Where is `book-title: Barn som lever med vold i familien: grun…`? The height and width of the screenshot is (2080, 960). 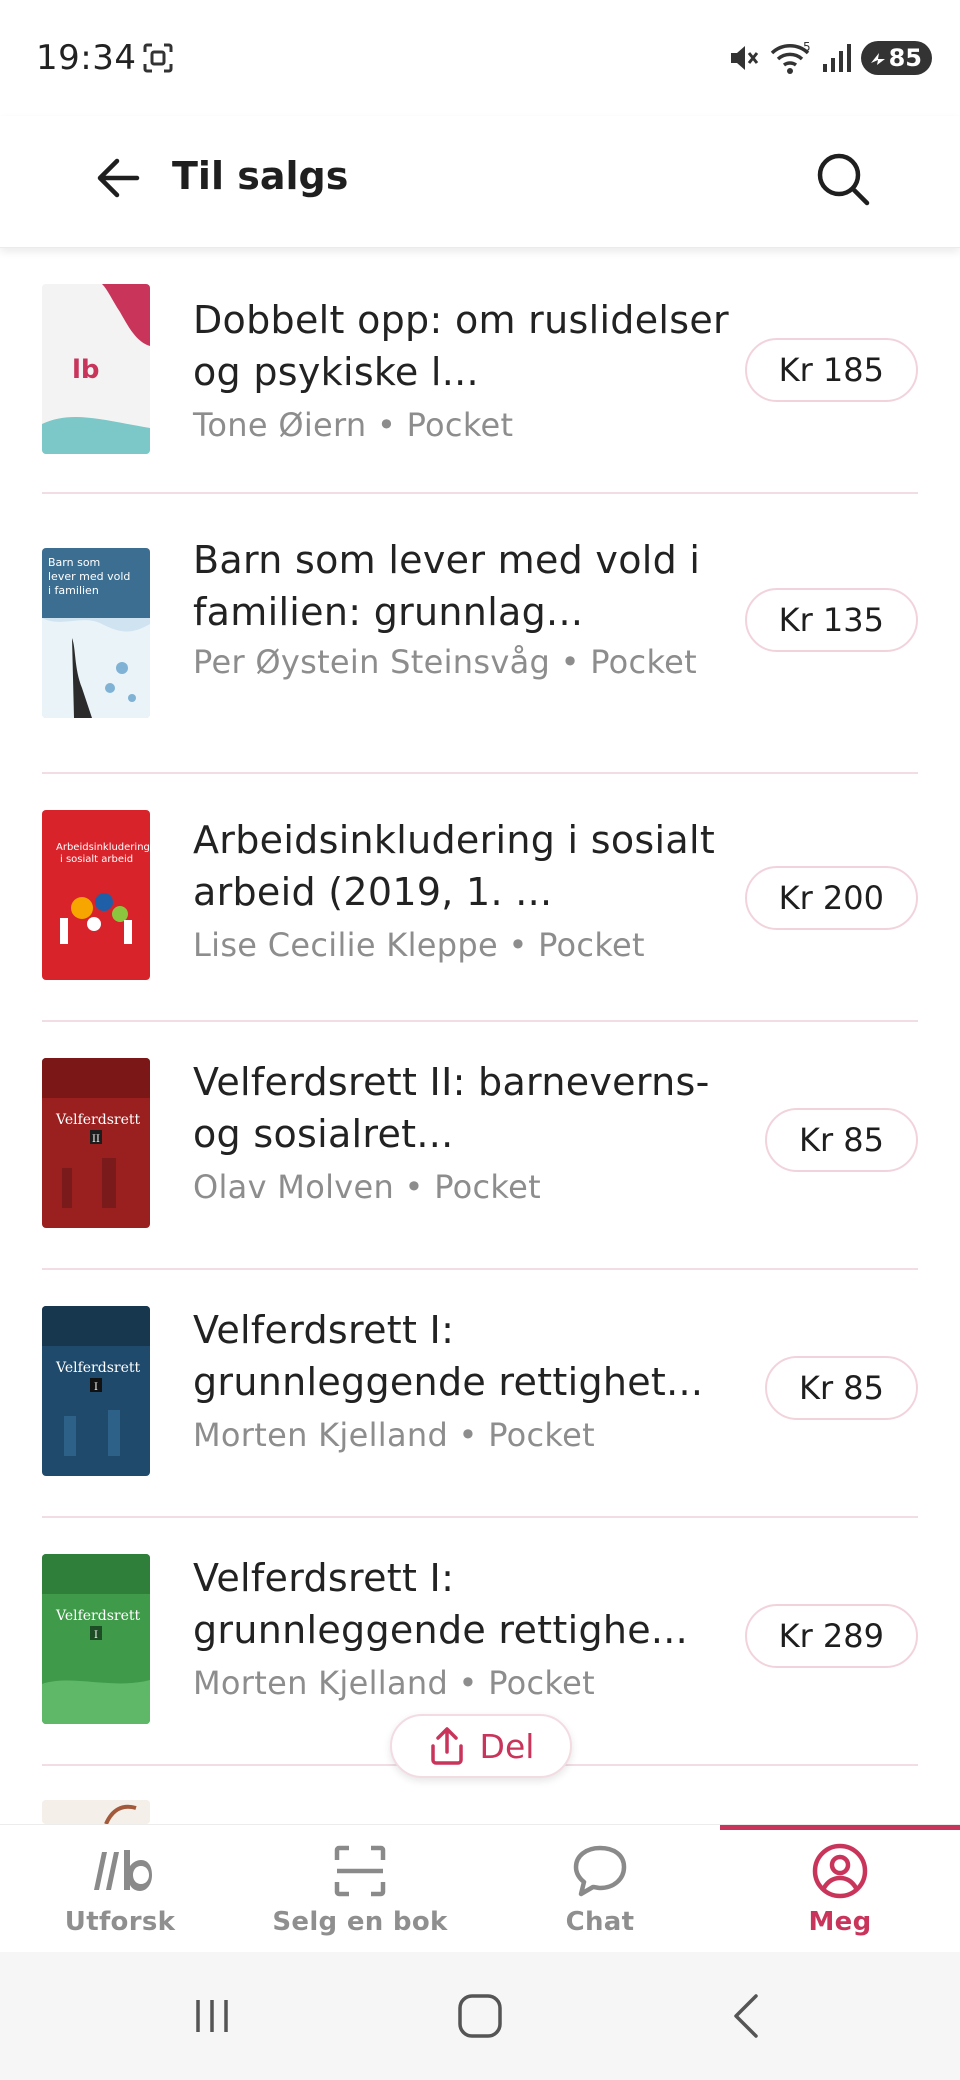
book-title: Barn som lever med vold i familien: grun… is located at coordinates (447, 586).